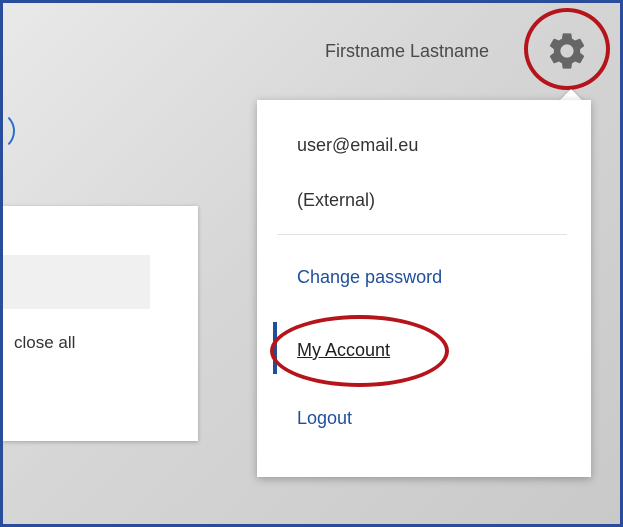 The height and width of the screenshot is (527, 623). Describe the element at coordinates (336, 200) in the screenshot. I see `account-type: (External)` at that location.